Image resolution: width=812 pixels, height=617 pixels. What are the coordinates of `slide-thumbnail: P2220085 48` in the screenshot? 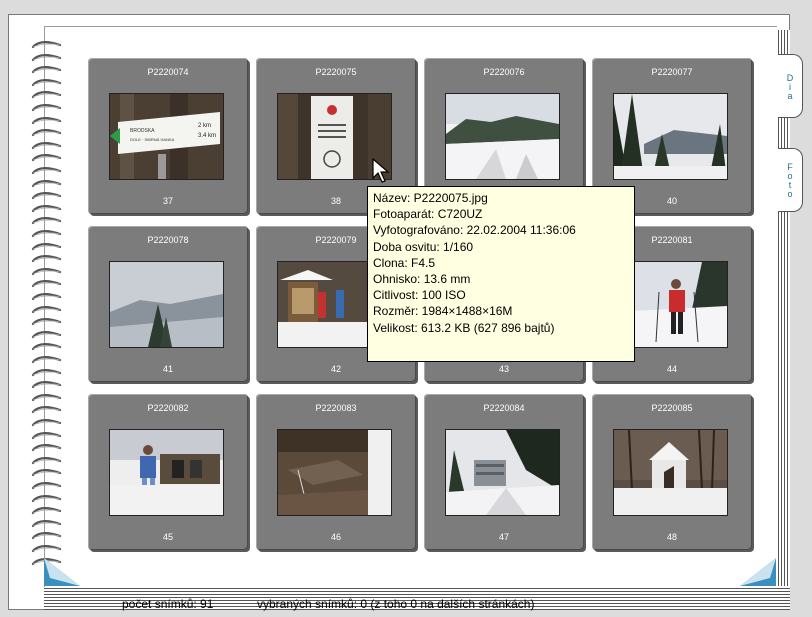 It's located at (672, 472).